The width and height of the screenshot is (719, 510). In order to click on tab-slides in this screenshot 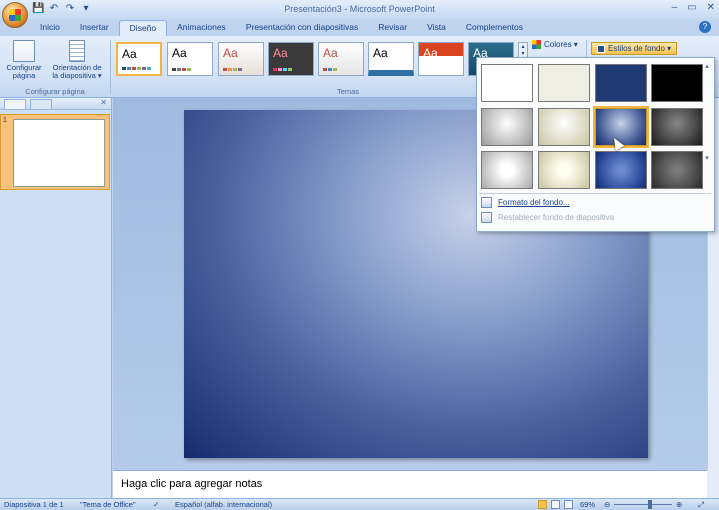, I will do `click(15, 104)`.